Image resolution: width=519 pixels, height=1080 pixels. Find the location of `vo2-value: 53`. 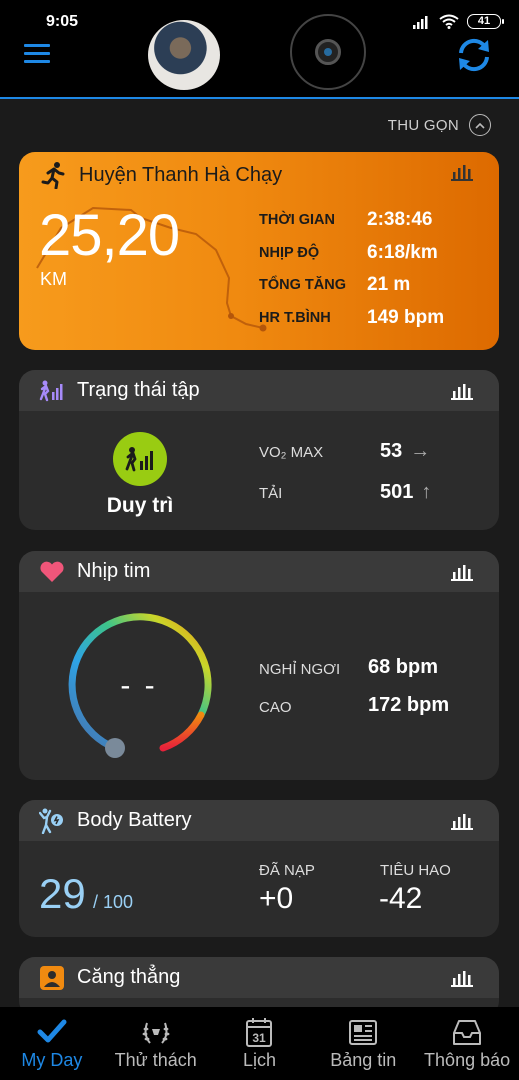

vo2-value: 53 is located at coordinates (391, 451).